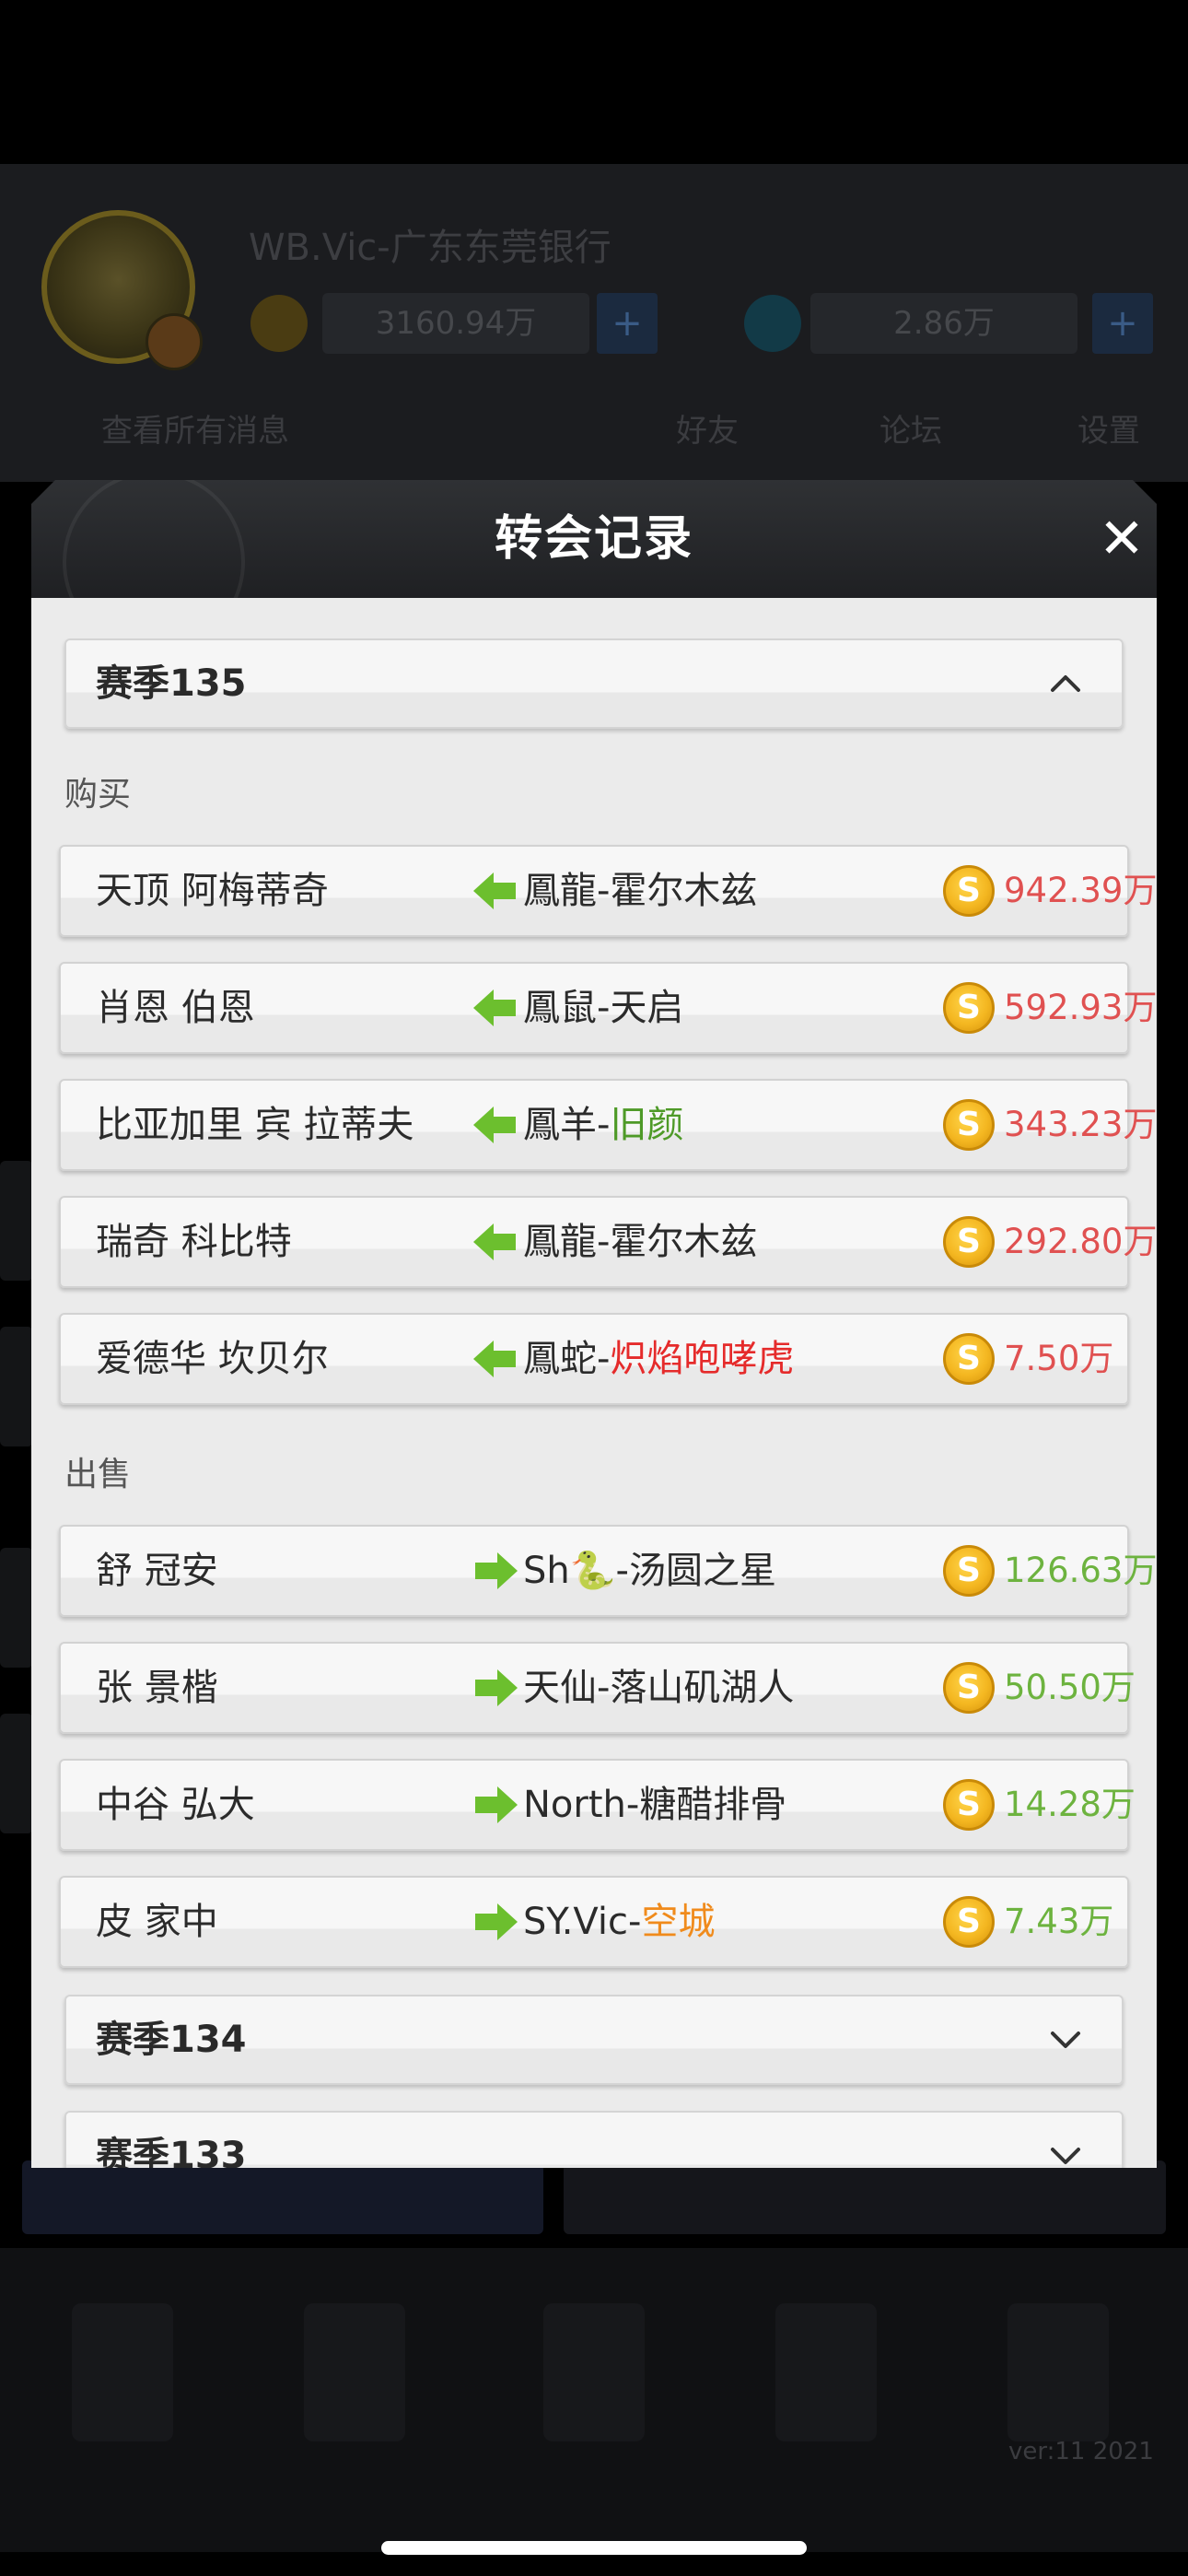  I want to click on transfer-row: 天顶 阿梅蒂奇 鳳龍-霍尔木兹 S 942.39万, so click(608, 891).